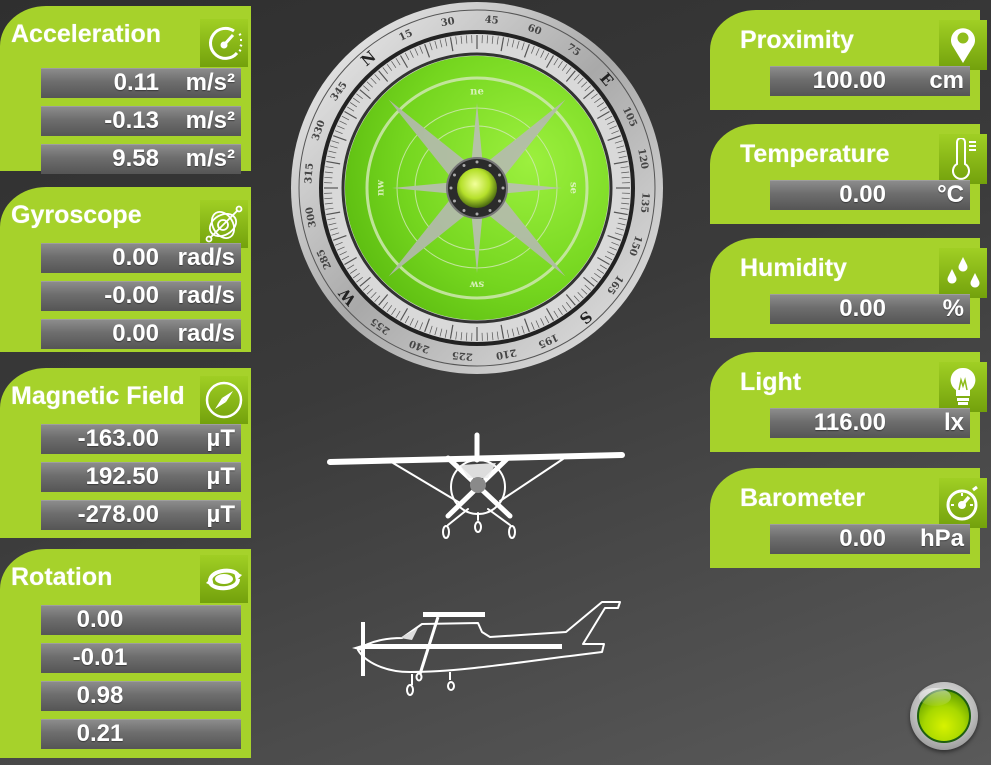 Image resolution: width=991 pixels, height=765 pixels. Describe the element at coordinates (224, 579) in the screenshot. I see `rotation-icon` at that location.